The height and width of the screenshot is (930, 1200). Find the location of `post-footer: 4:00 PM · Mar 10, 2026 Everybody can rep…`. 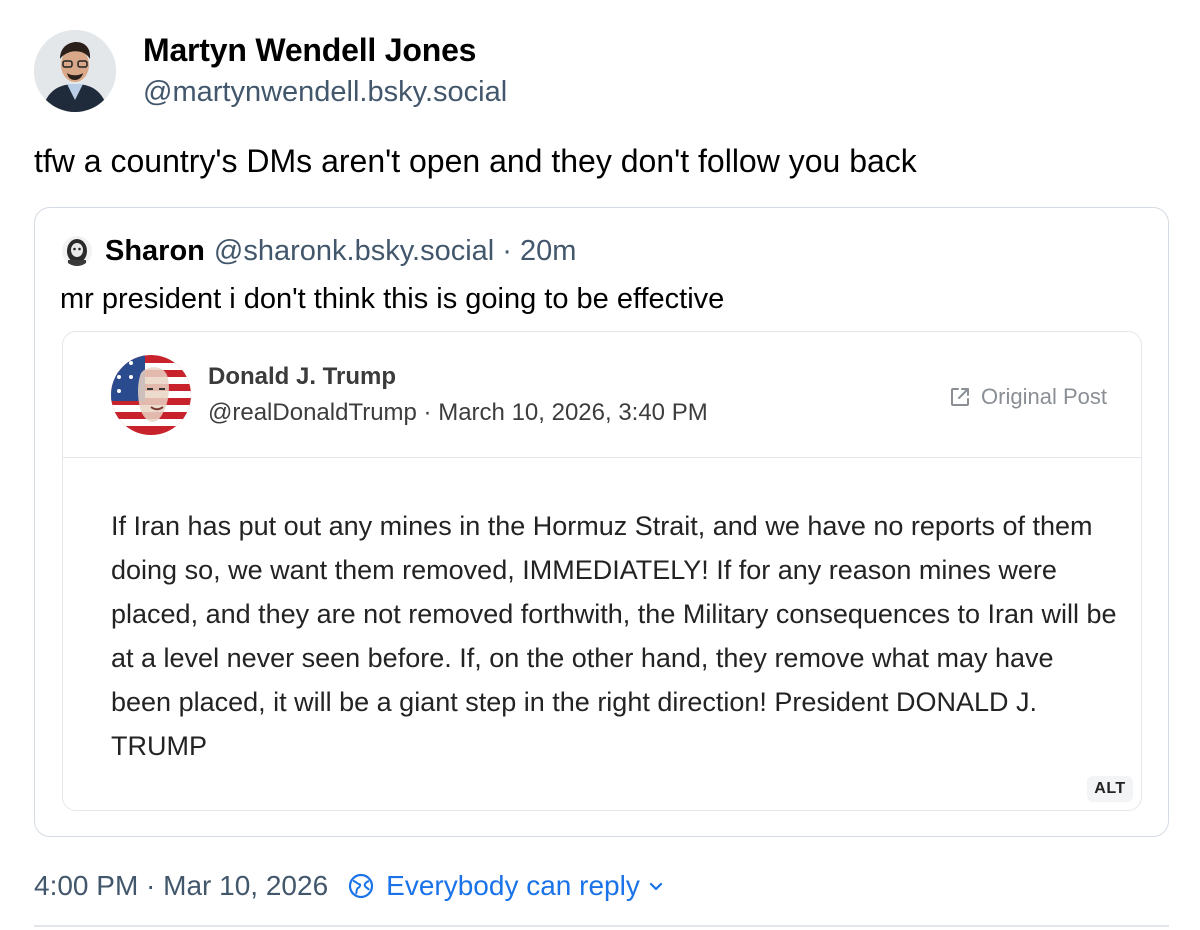

post-footer: 4:00 PM · Mar 10, 2026 Everybody can rep… is located at coordinates (349, 886).